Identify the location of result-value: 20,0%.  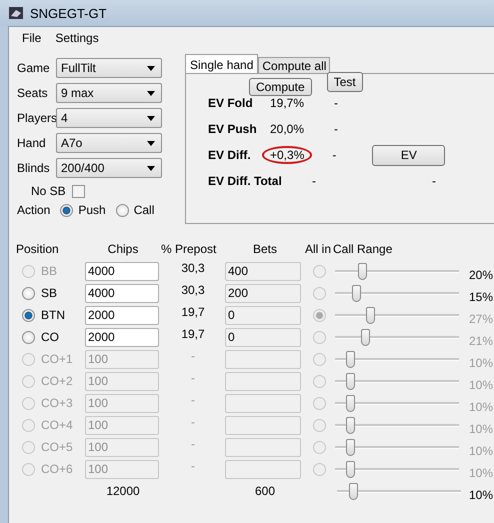
(288, 129).